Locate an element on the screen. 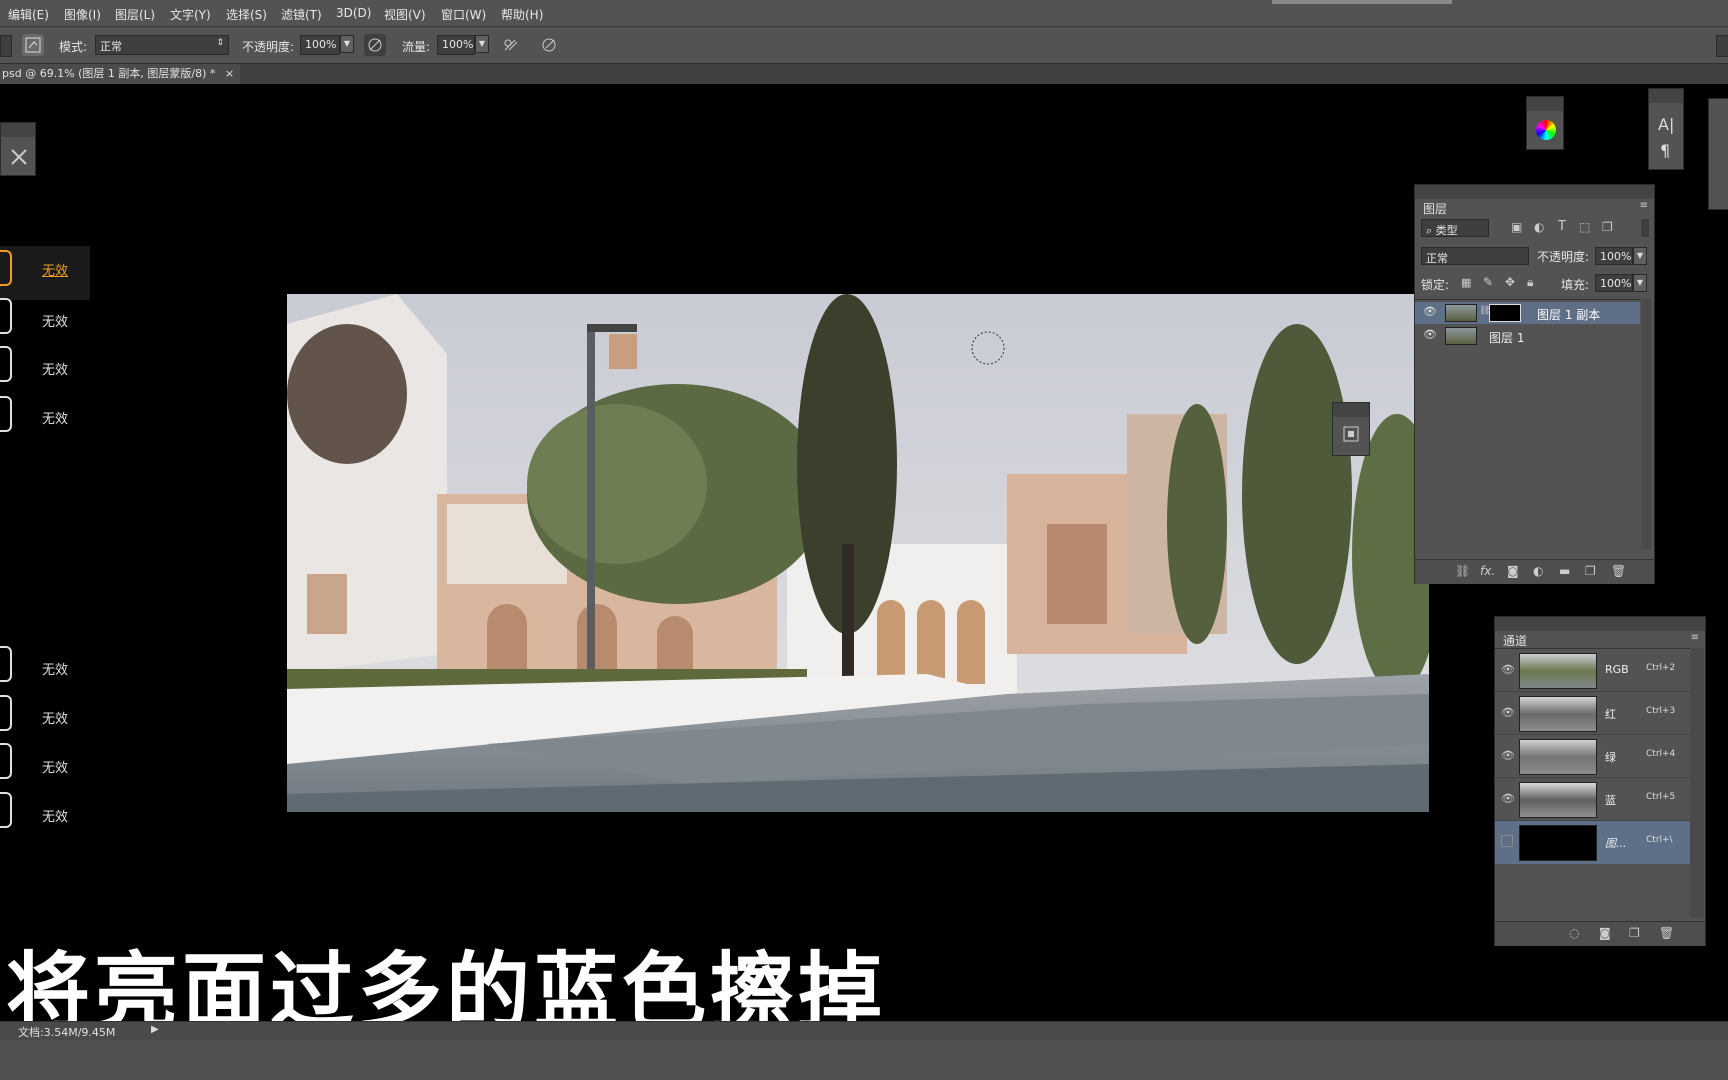 This screenshot has width=1728, height=1080. menu-view: 视图(V) is located at coordinates (405, 14).